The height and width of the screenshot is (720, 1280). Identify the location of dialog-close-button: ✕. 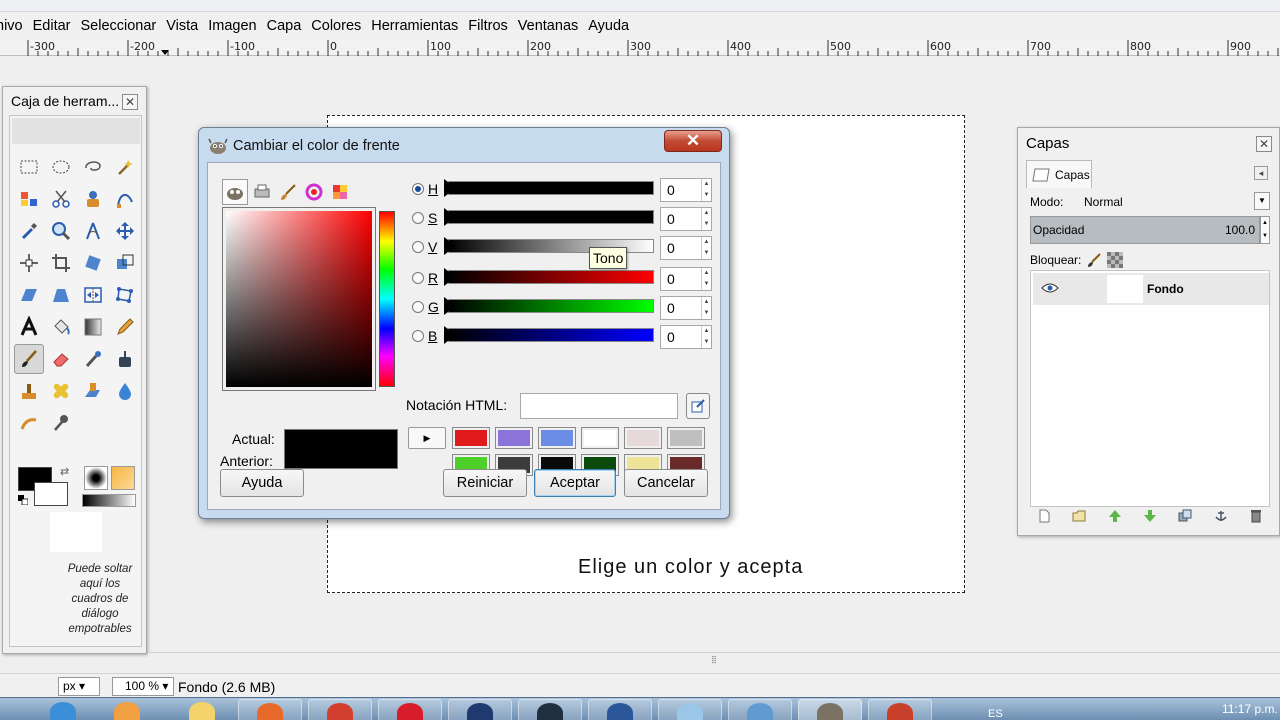
(693, 141).